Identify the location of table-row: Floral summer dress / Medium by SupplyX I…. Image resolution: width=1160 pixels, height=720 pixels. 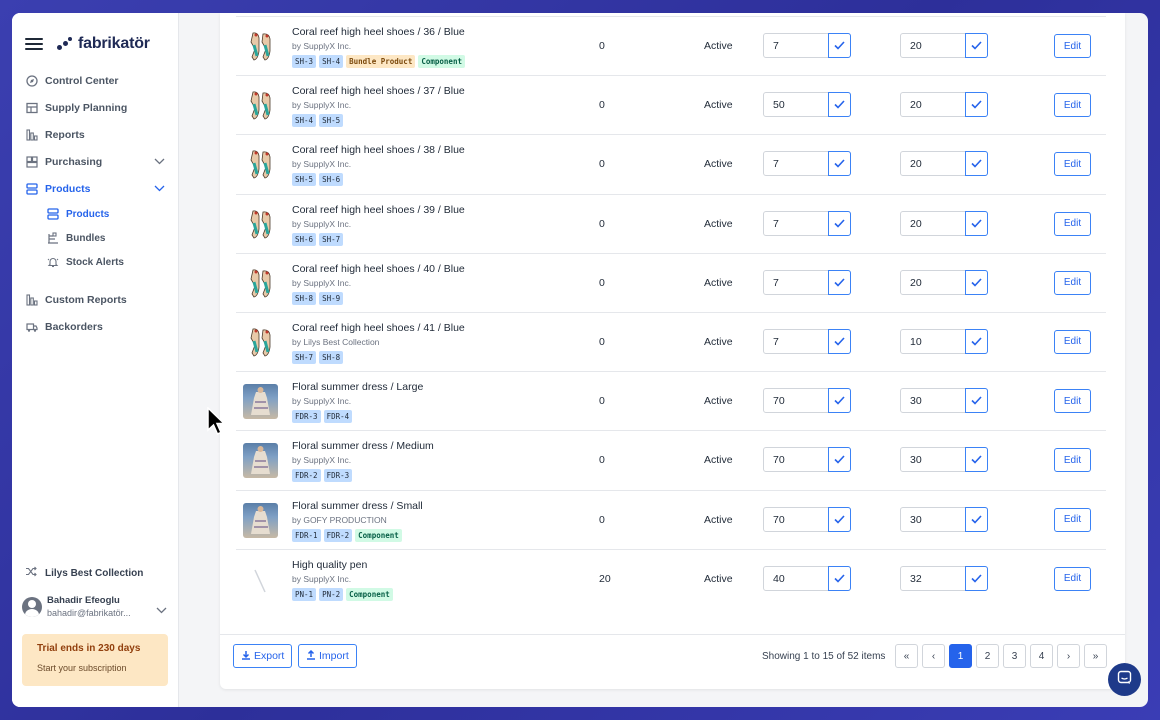
(671, 459).